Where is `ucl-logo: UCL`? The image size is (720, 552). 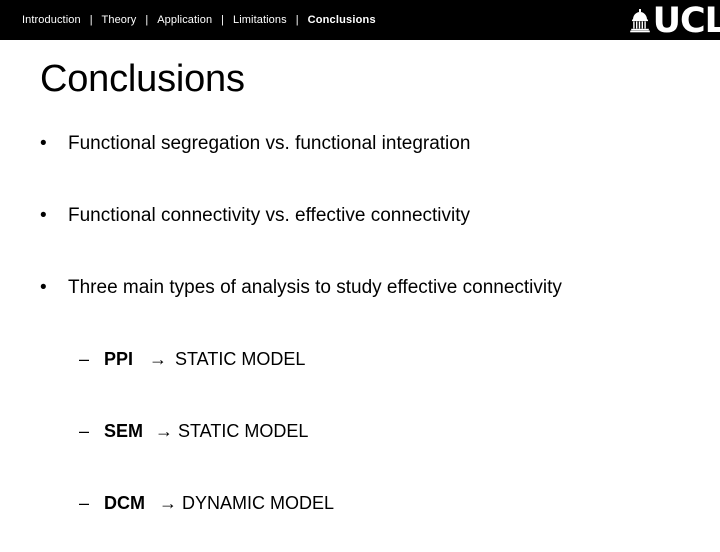
ucl-logo: UCL is located at coordinates (674, 21).